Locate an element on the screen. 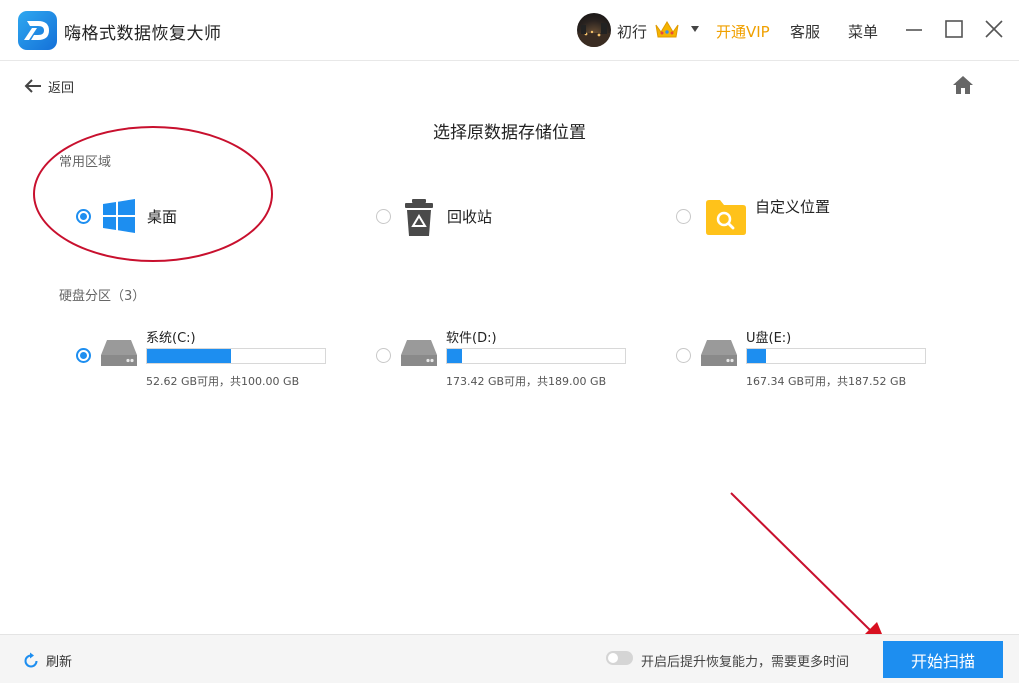 The height and width of the screenshot is (683, 1019). app-title: 嗨格式数据恢复大师 is located at coordinates (143, 34).